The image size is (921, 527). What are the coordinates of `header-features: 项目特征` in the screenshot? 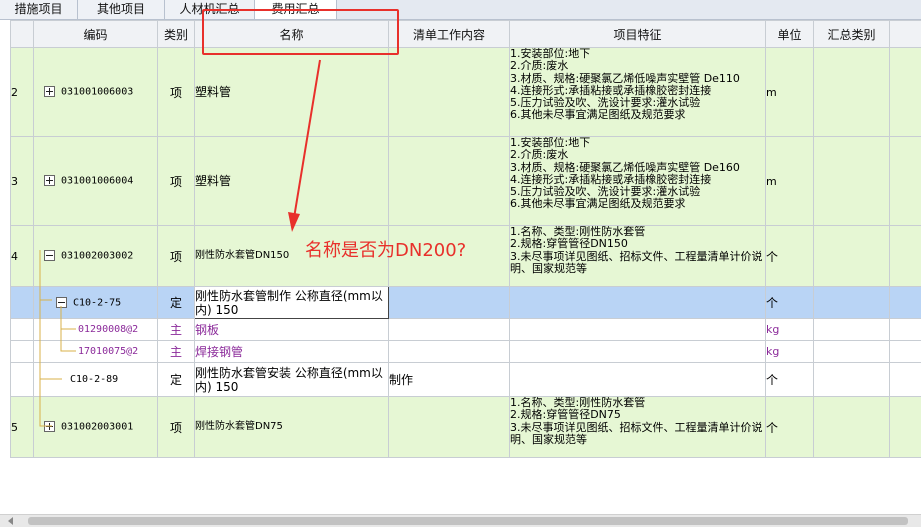 It's located at (637, 34).